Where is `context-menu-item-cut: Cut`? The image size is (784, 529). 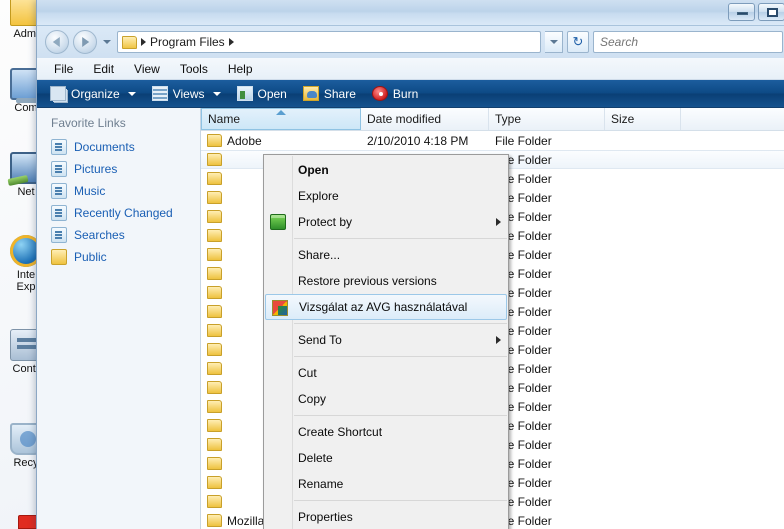
context-menu-item-cut: Cut is located at coordinates (386, 373).